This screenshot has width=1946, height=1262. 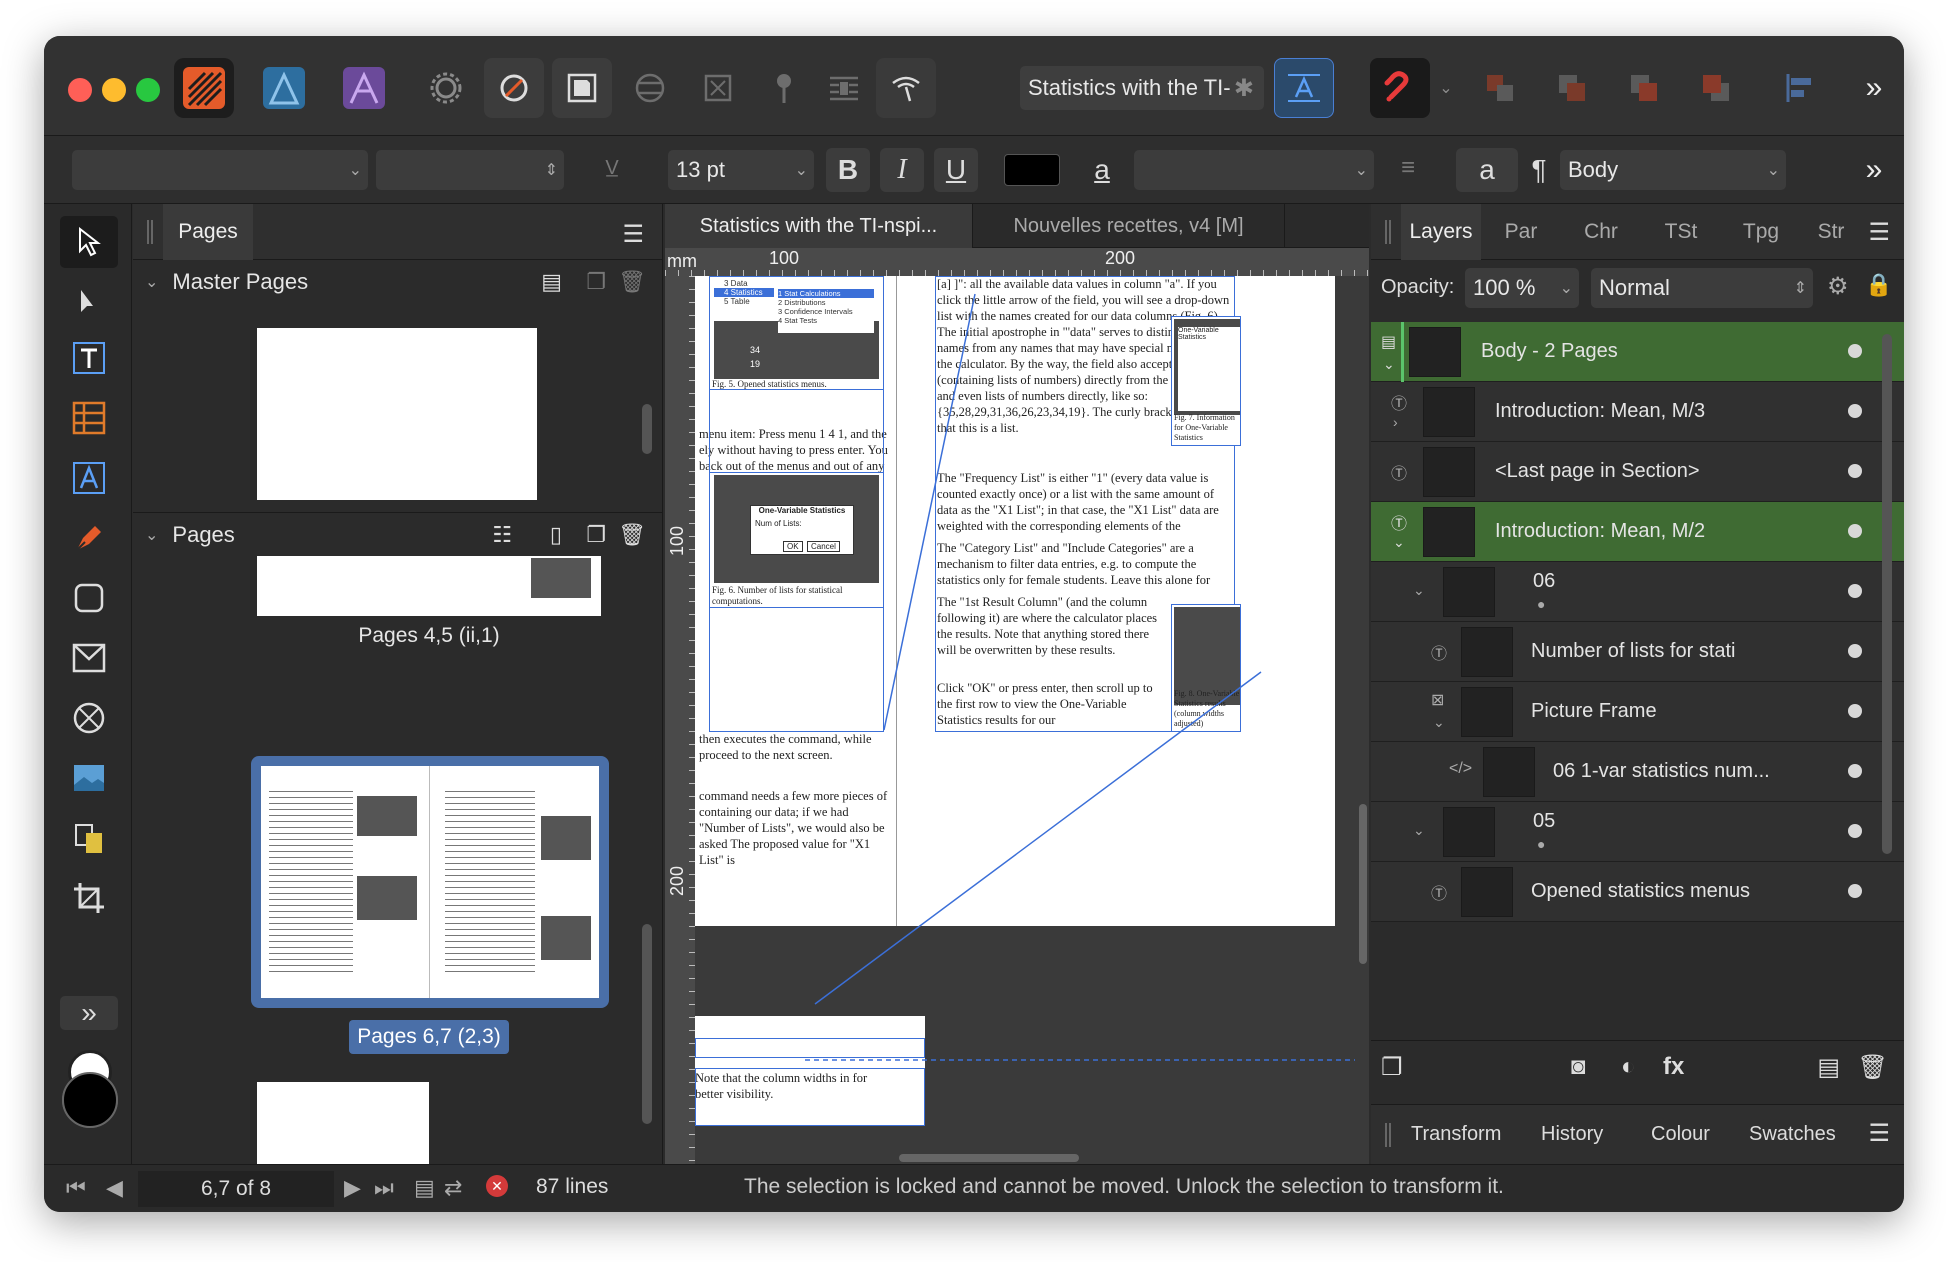 I want to click on preferences-gear-icon, so click(x=446, y=88).